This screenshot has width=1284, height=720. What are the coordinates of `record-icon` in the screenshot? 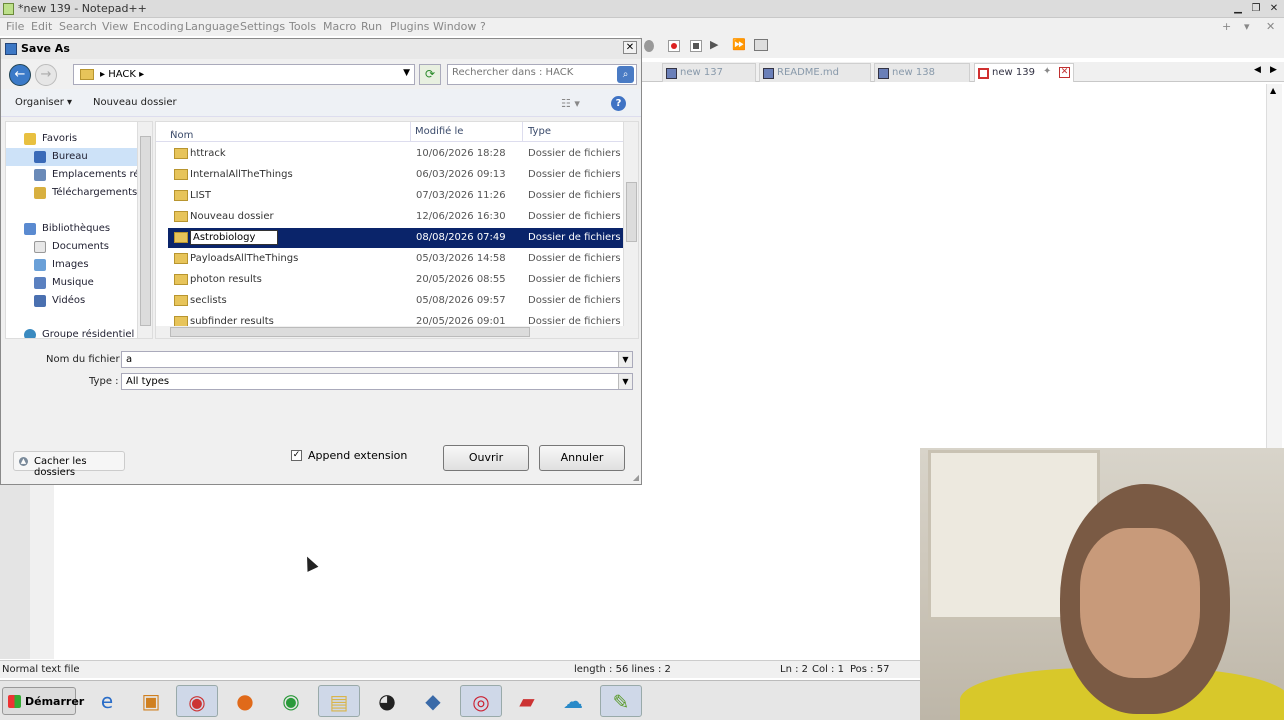 It's located at (674, 46).